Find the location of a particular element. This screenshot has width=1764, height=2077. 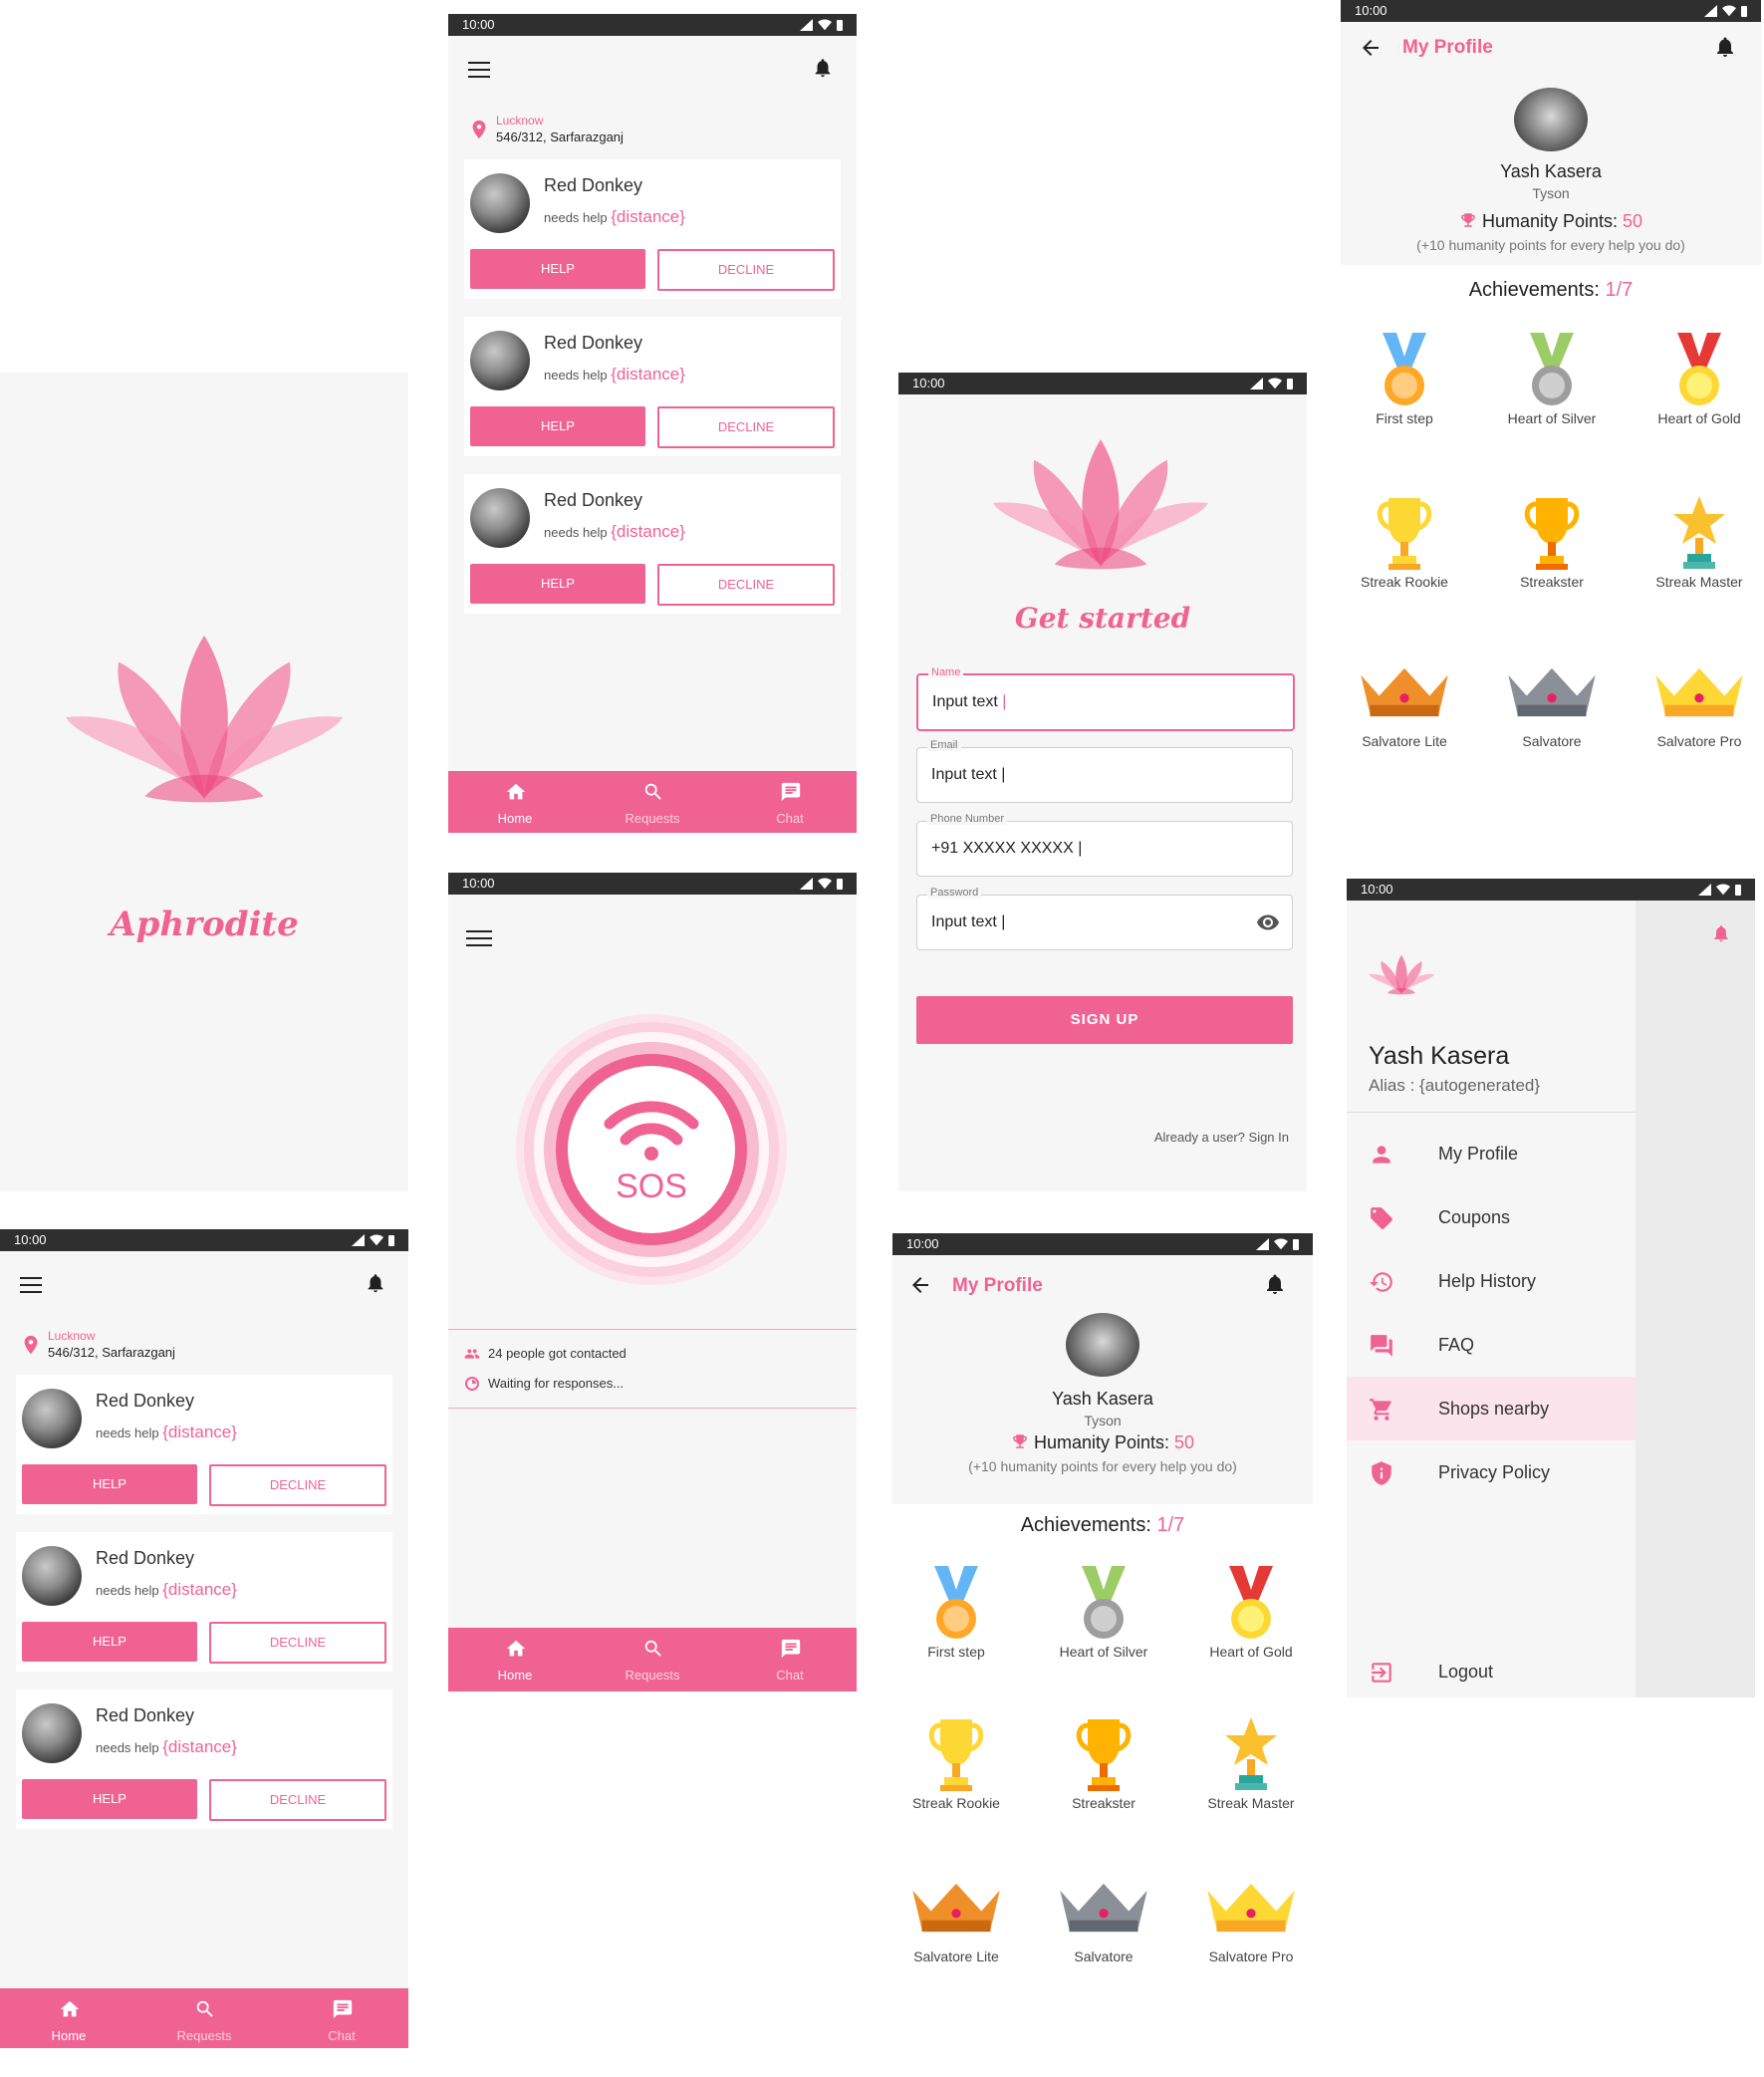

gold-medal-icon is located at coordinates (1251, 1604).